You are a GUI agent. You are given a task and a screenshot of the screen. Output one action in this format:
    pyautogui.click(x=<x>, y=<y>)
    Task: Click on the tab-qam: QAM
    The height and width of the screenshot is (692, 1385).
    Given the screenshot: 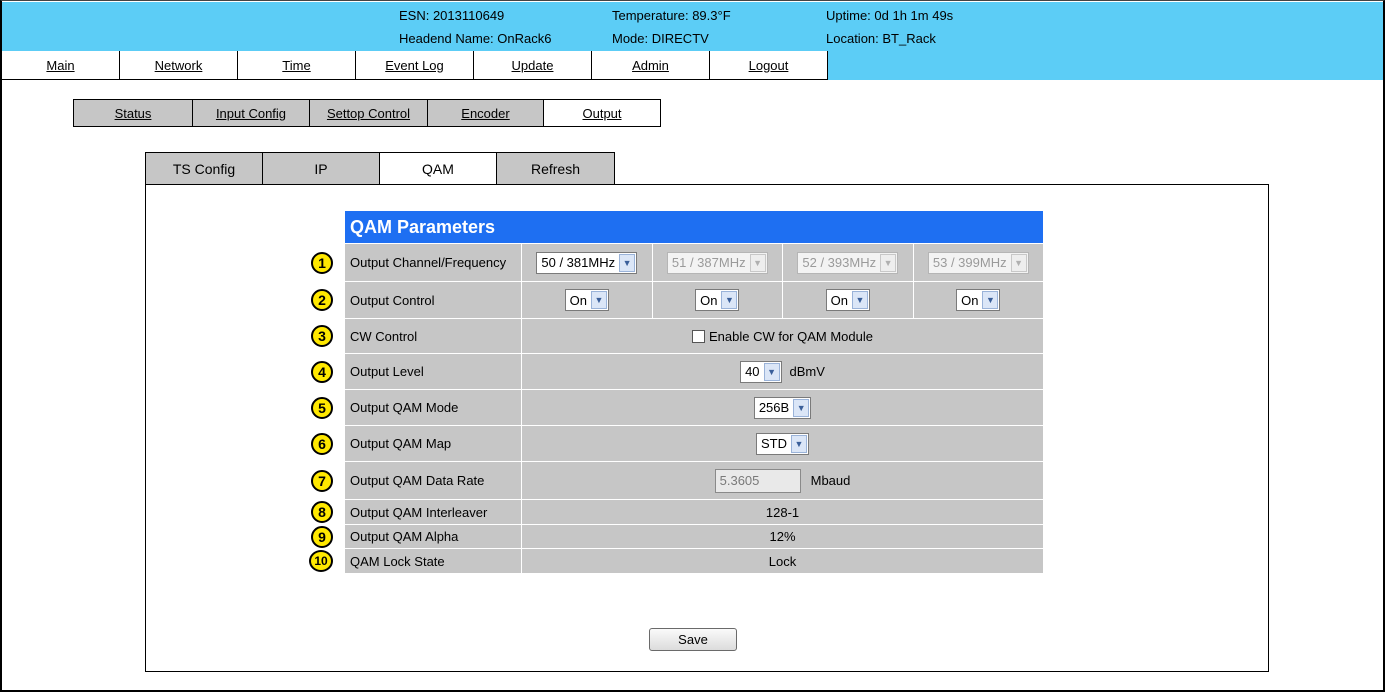 What is the action you would take?
    pyautogui.click(x=438, y=169)
    